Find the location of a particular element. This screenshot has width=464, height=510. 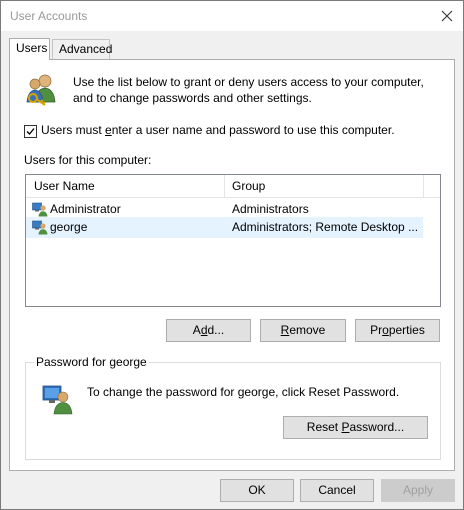

cancel-button: Cancel is located at coordinates (337, 490).